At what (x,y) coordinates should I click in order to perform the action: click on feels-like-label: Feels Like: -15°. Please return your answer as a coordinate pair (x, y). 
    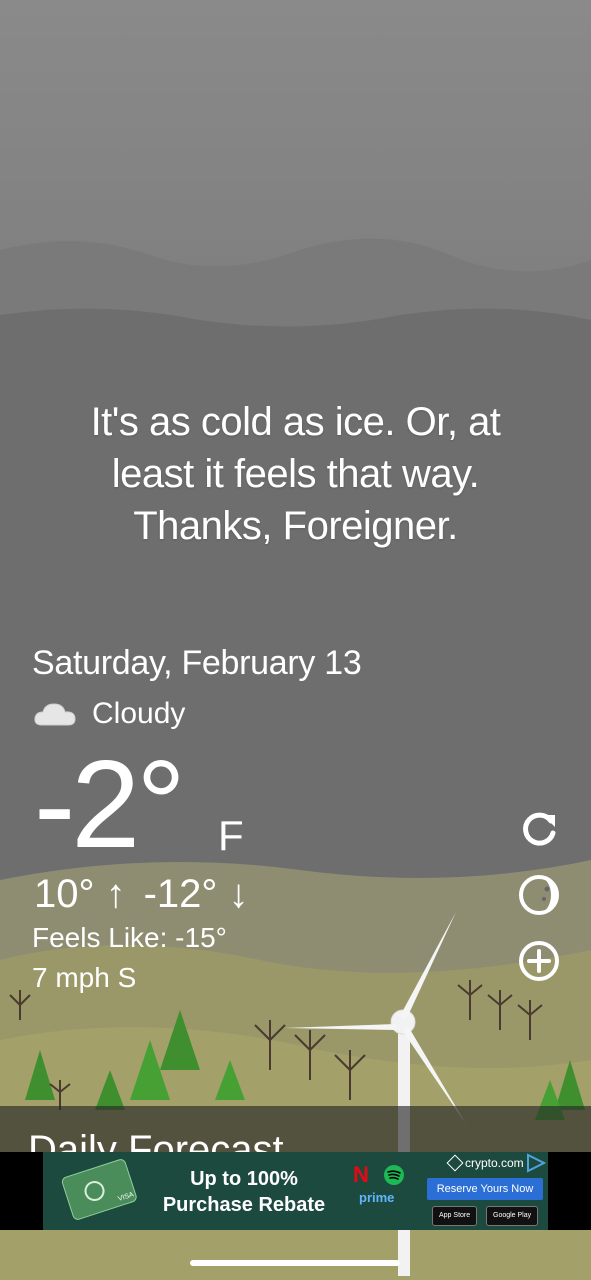
    Looking at the image, I should click on (129, 937).